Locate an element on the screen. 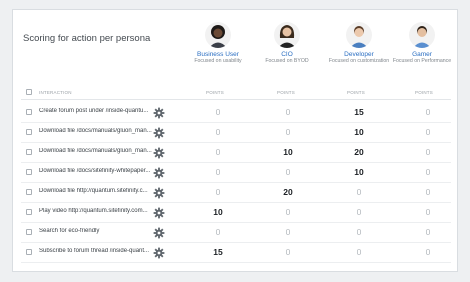  interaction-name: Search for eco-friendly is located at coordinates (69, 231).